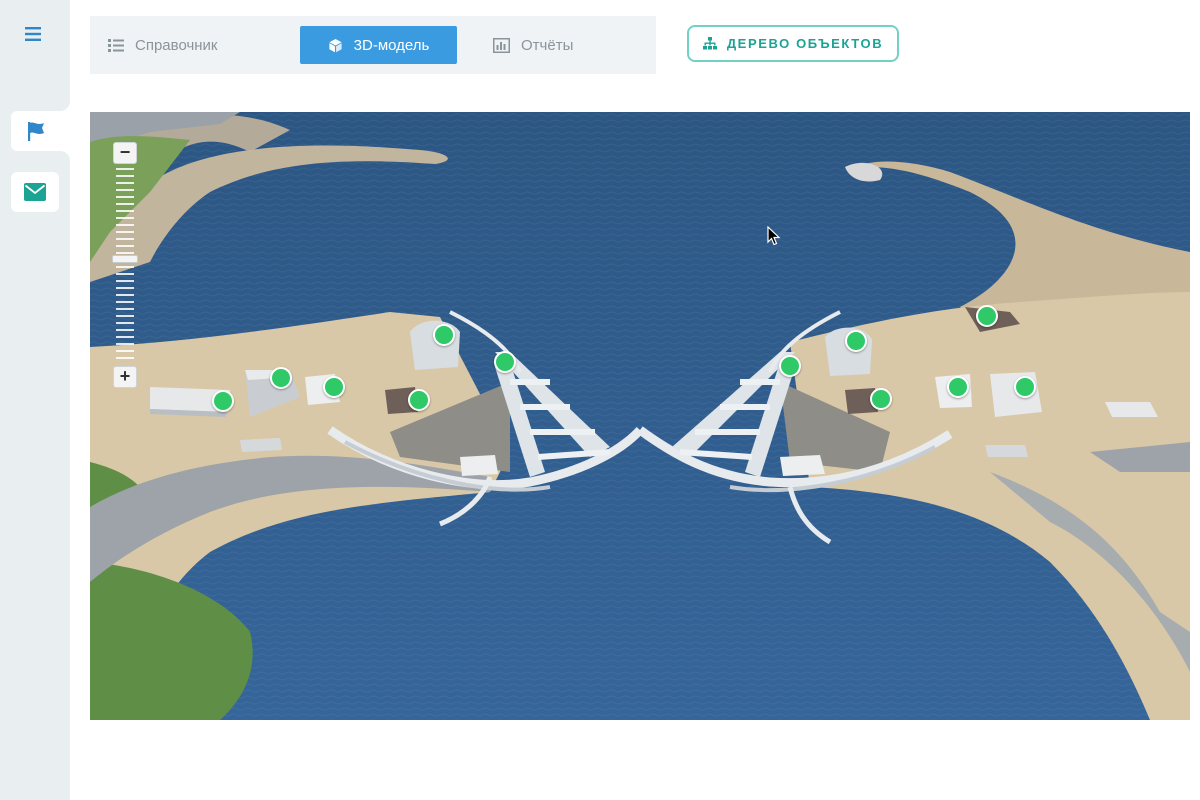 The image size is (1200, 800). I want to click on zoom-slider-thumb, so click(125, 258).